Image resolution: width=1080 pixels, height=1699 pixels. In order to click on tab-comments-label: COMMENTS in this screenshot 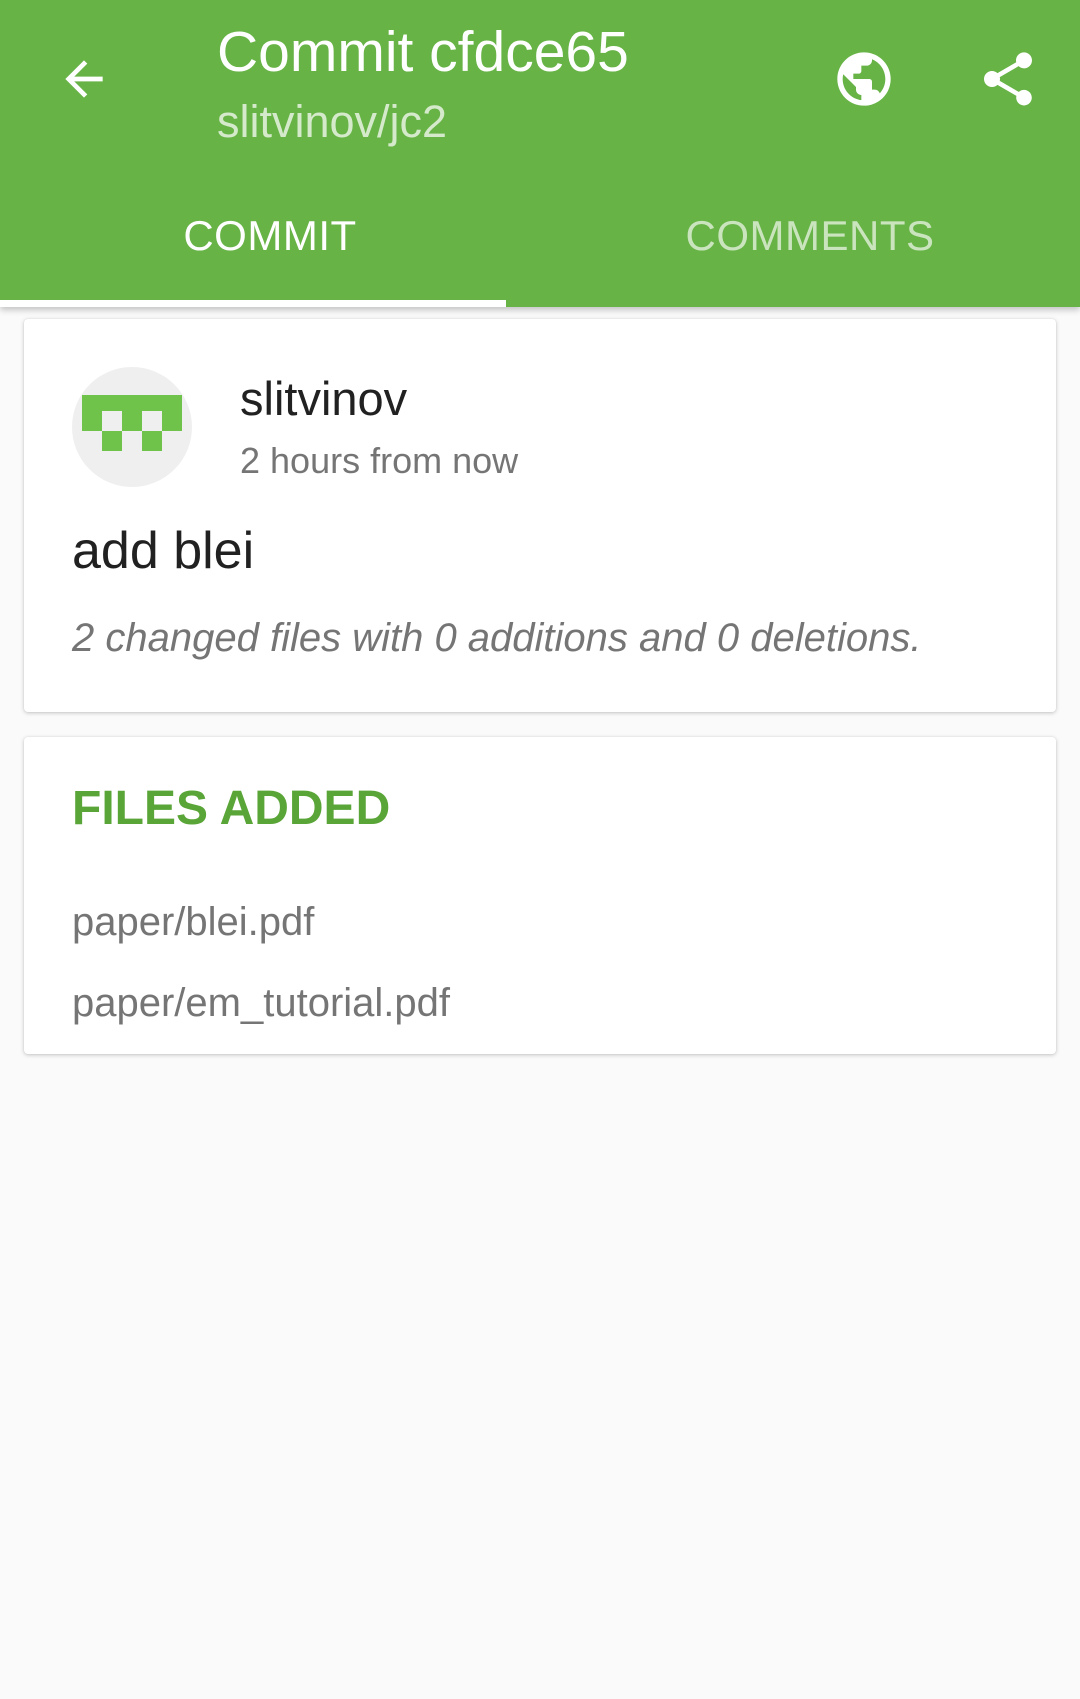, I will do `click(810, 235)`.